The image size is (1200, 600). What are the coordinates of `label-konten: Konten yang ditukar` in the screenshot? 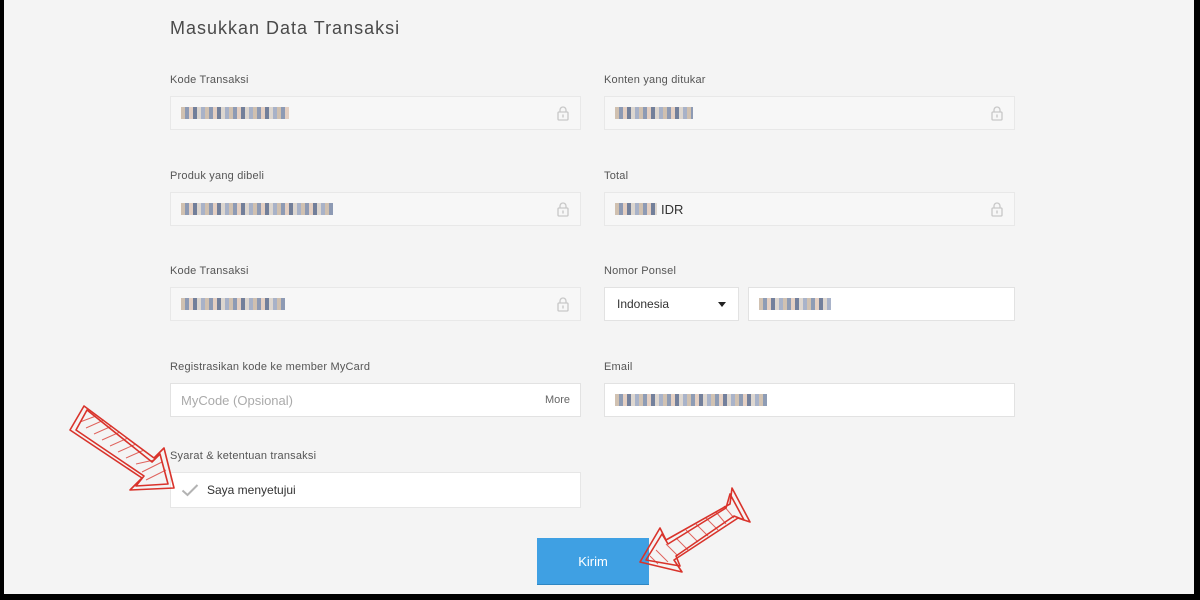 It's located at (655, 80).